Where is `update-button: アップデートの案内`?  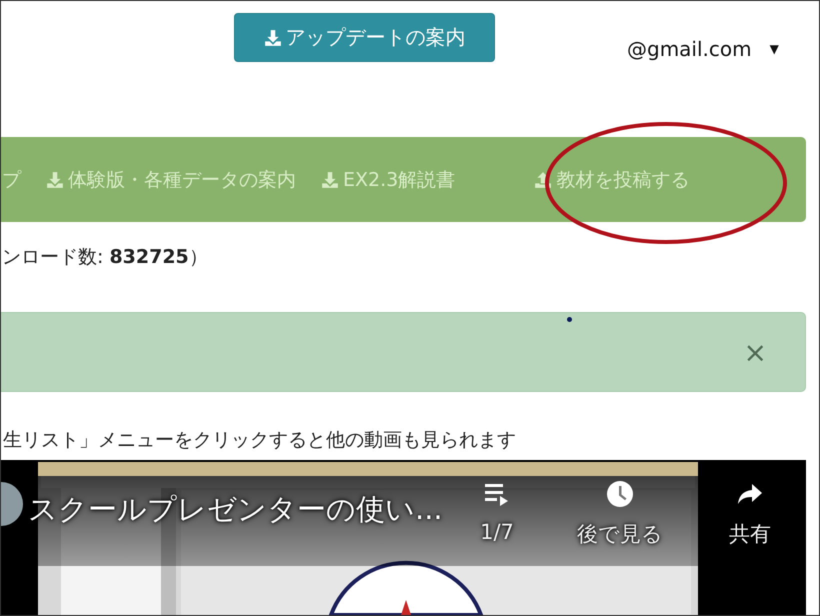
update-button: アップデートの案内 is located at coordinates (364, 37).